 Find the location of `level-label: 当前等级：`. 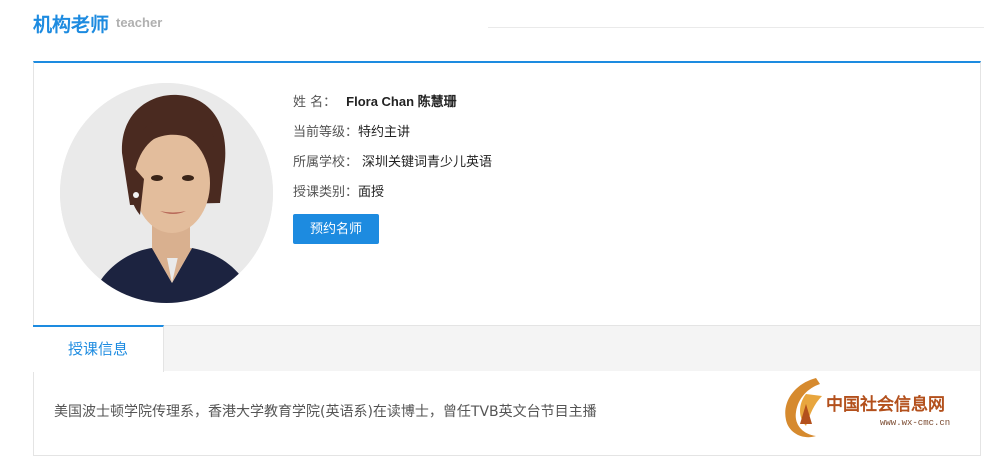

level-label: 当前等级： is located at coordinates (326, 132).